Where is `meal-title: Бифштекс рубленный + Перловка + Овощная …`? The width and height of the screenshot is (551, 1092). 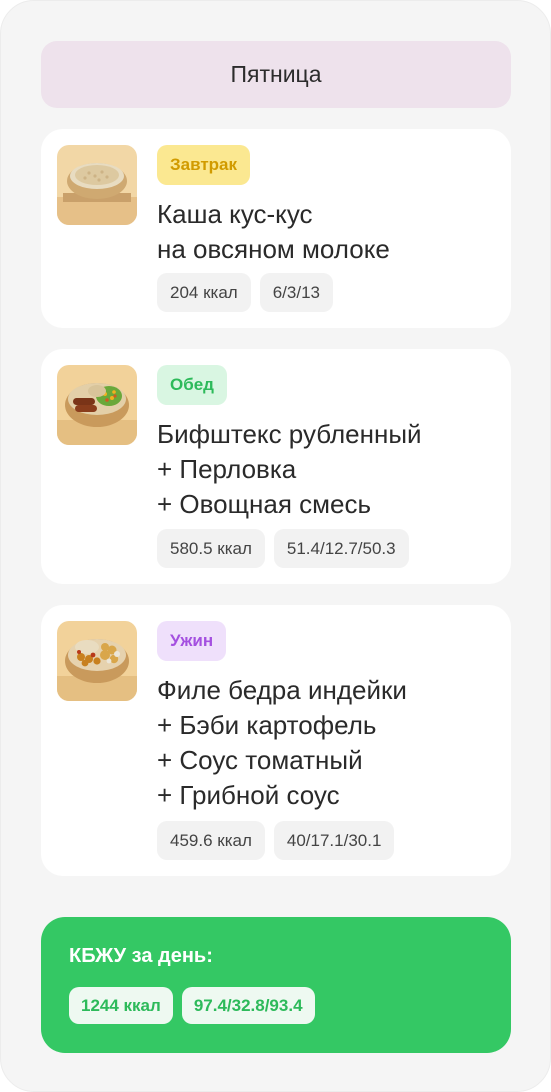
meal-title: Бифштекс рубленный + Перловка + Овощная … is located at coordinates (289, 469).